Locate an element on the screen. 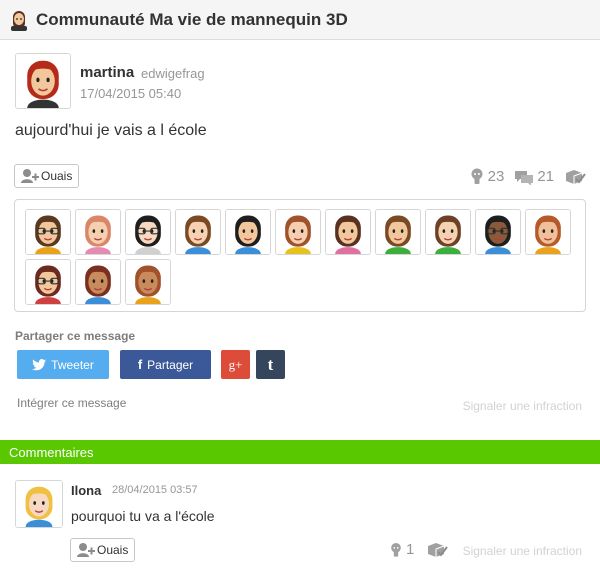 The height and width of the screenshot is (573, 600). yeah-count: 23 is located at coordinates (486, 176).